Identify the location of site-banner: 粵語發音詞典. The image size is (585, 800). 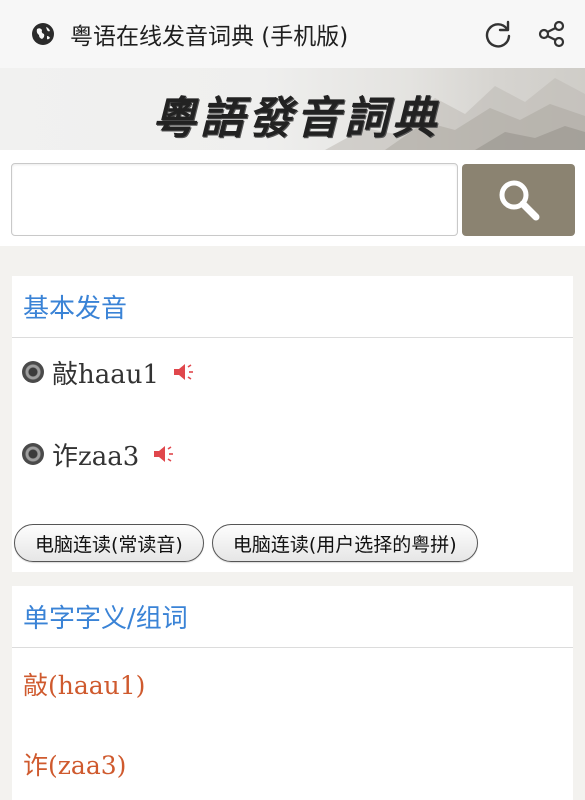
(292, 109).